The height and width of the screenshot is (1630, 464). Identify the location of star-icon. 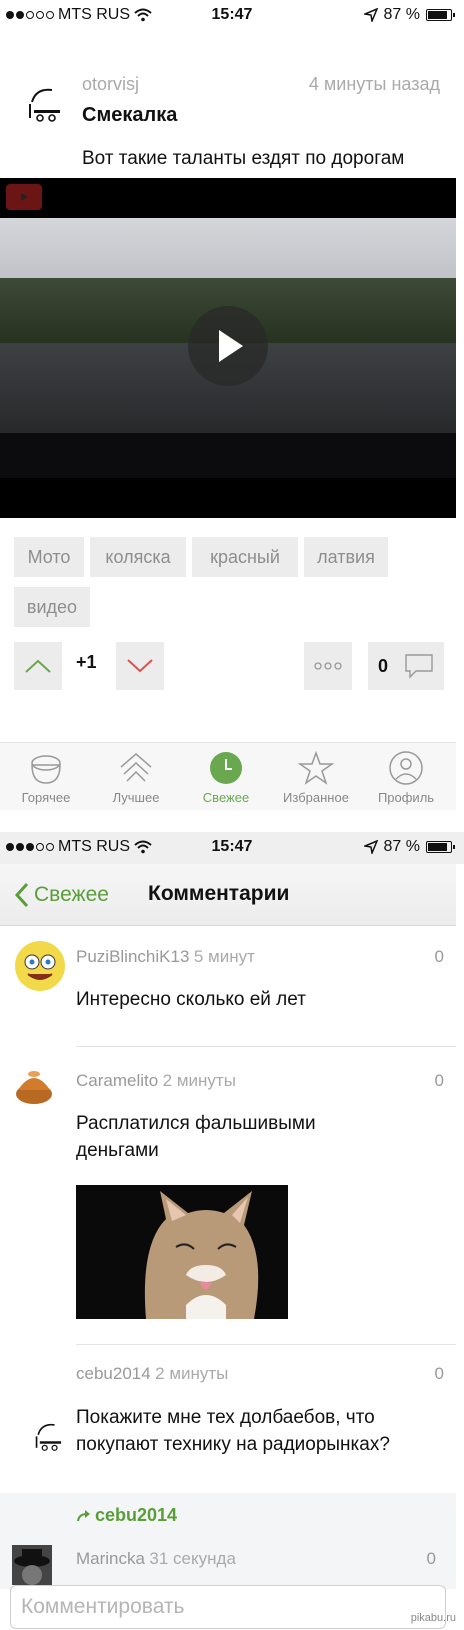
(316, 768).